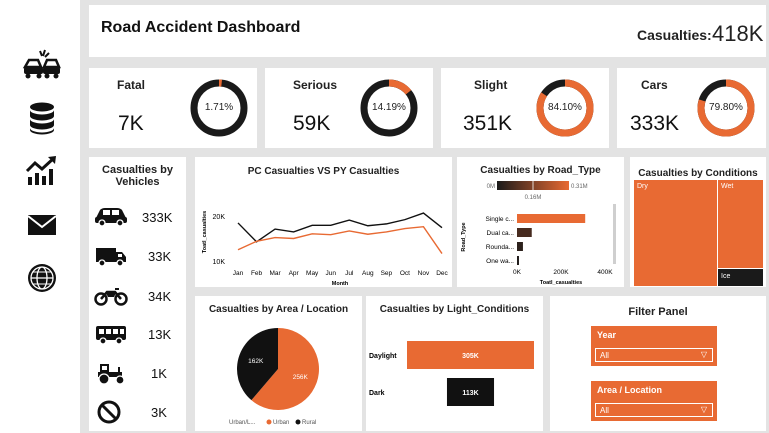  I want to click on x-tick-label: Apr, so click(294, 273).